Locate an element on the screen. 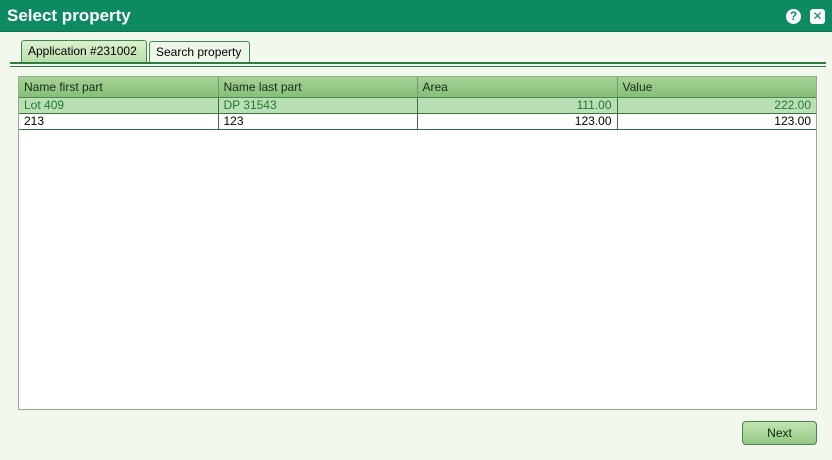 The height and width of the screenshot is (460, 832). column-header-name-last-part: Name last part is located at coordinates (318, 87).